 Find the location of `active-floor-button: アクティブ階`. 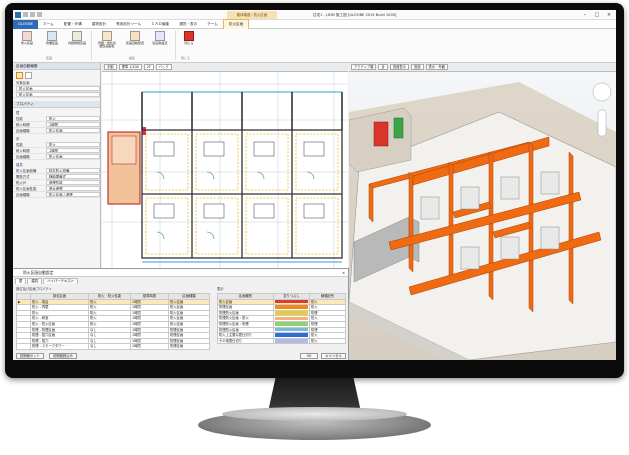

active-floor-button: アクティブ階 is located at coordinates (364, 67).